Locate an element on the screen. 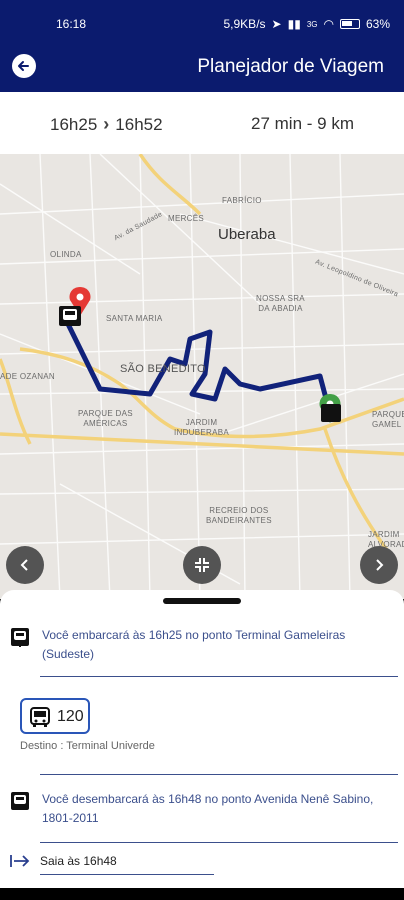  network-type: 3G is located at coordinates (312, 24).